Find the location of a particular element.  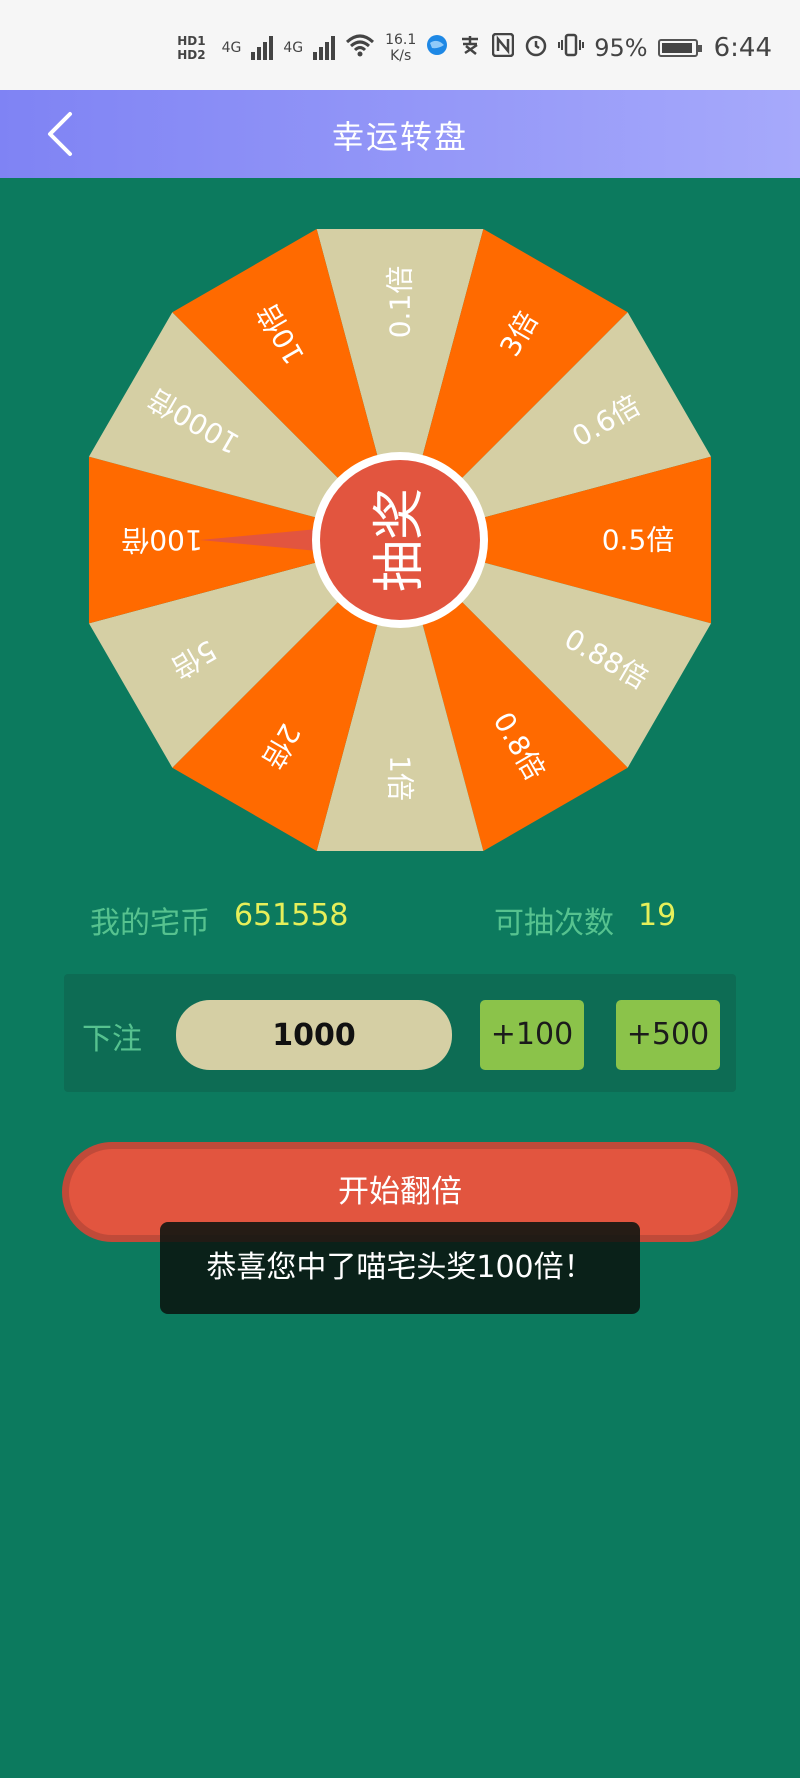

nfc-icon is located at coordinates (503, 47).